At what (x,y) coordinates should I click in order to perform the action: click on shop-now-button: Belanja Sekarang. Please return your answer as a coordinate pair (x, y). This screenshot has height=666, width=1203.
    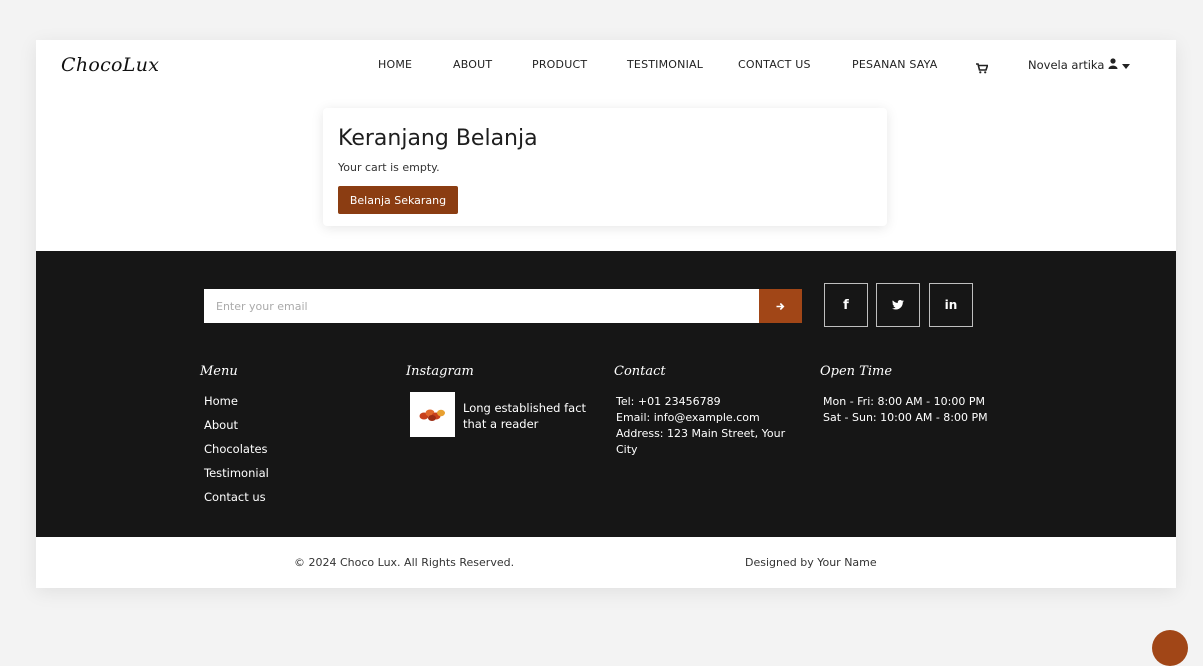
    Looking at the image, I should click on (398, 200).